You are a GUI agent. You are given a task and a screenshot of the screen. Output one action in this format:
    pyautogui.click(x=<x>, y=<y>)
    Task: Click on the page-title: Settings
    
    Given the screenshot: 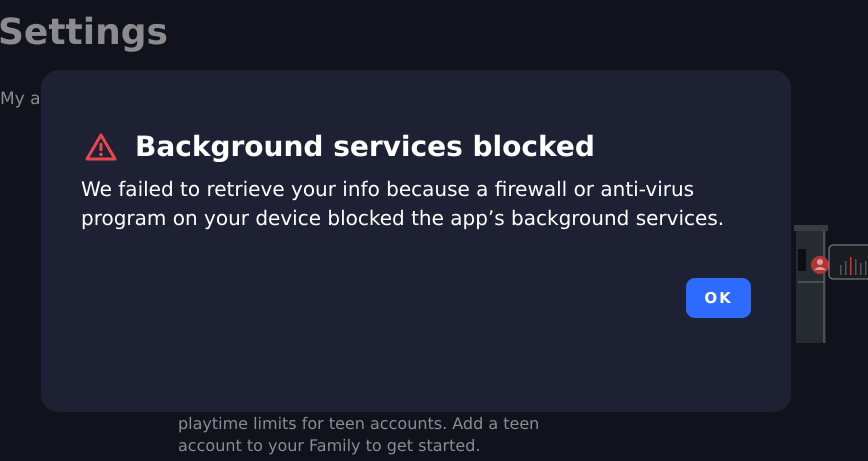 What is the action you would take?
    pyautogui.click(x=84, y=32)
    